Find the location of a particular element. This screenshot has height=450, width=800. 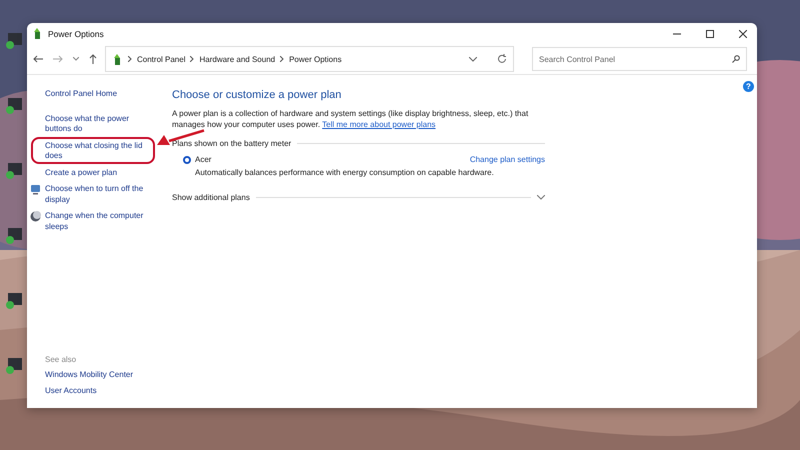

see-also-label: See also is located at coordinates (61, 359).